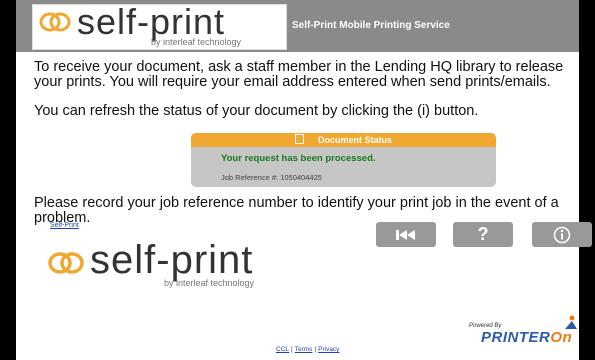  I want to click on header-title: Self-Print Mobile Printing Service, so click(371, 25).